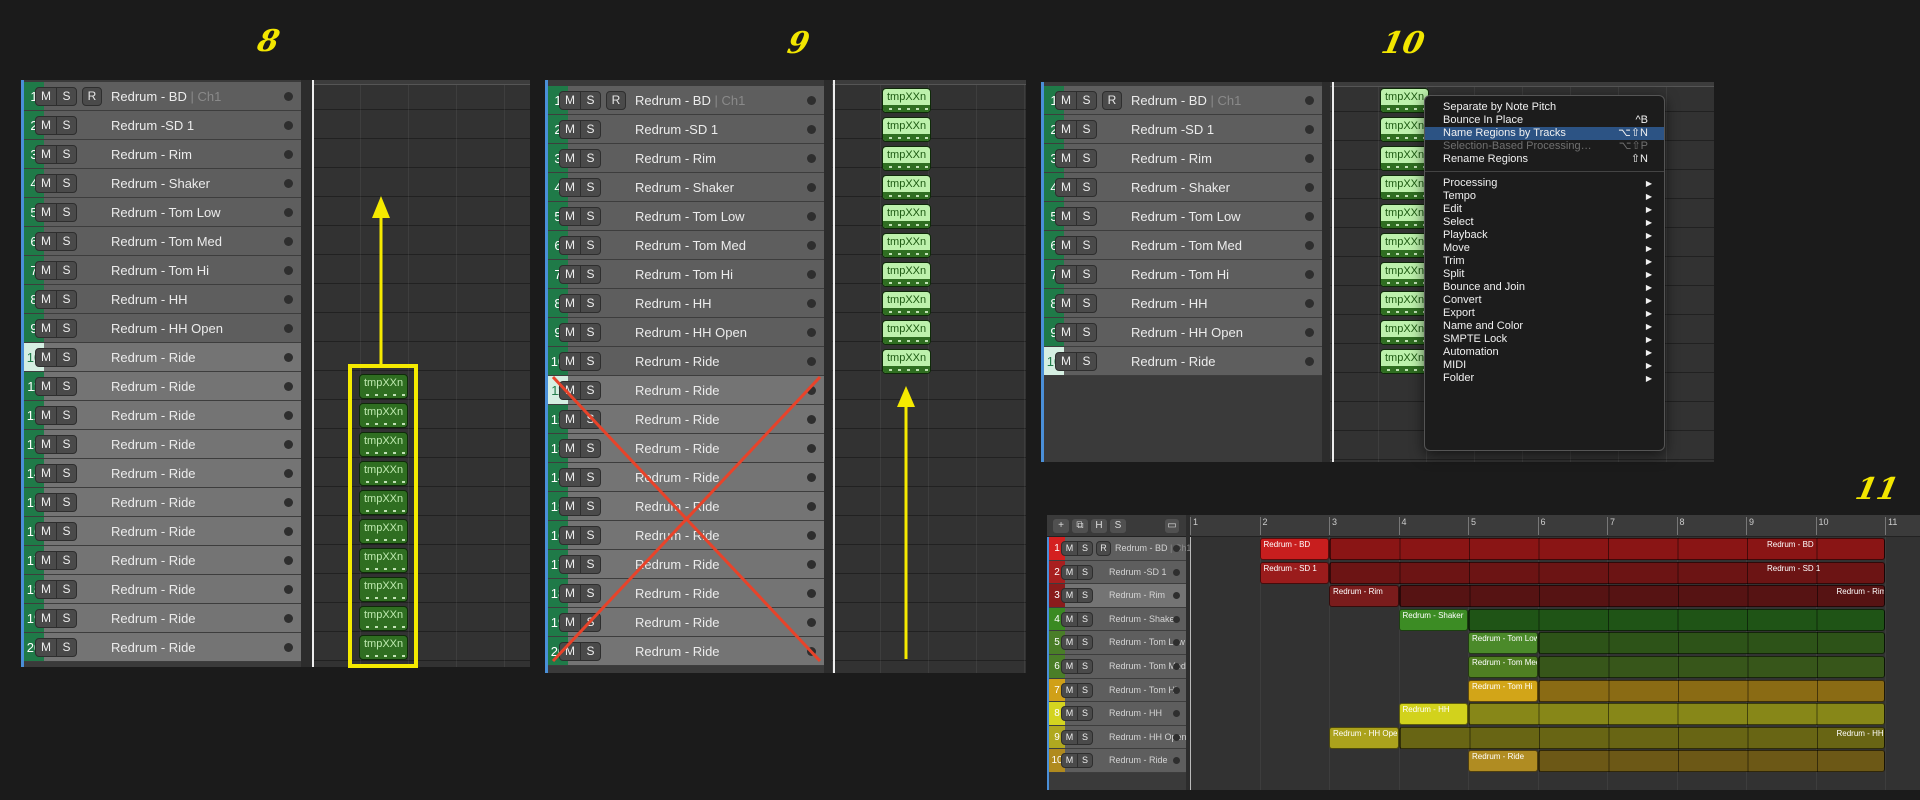 The image size is (1920, 800). I want to click on ruler, so click(421, 82).